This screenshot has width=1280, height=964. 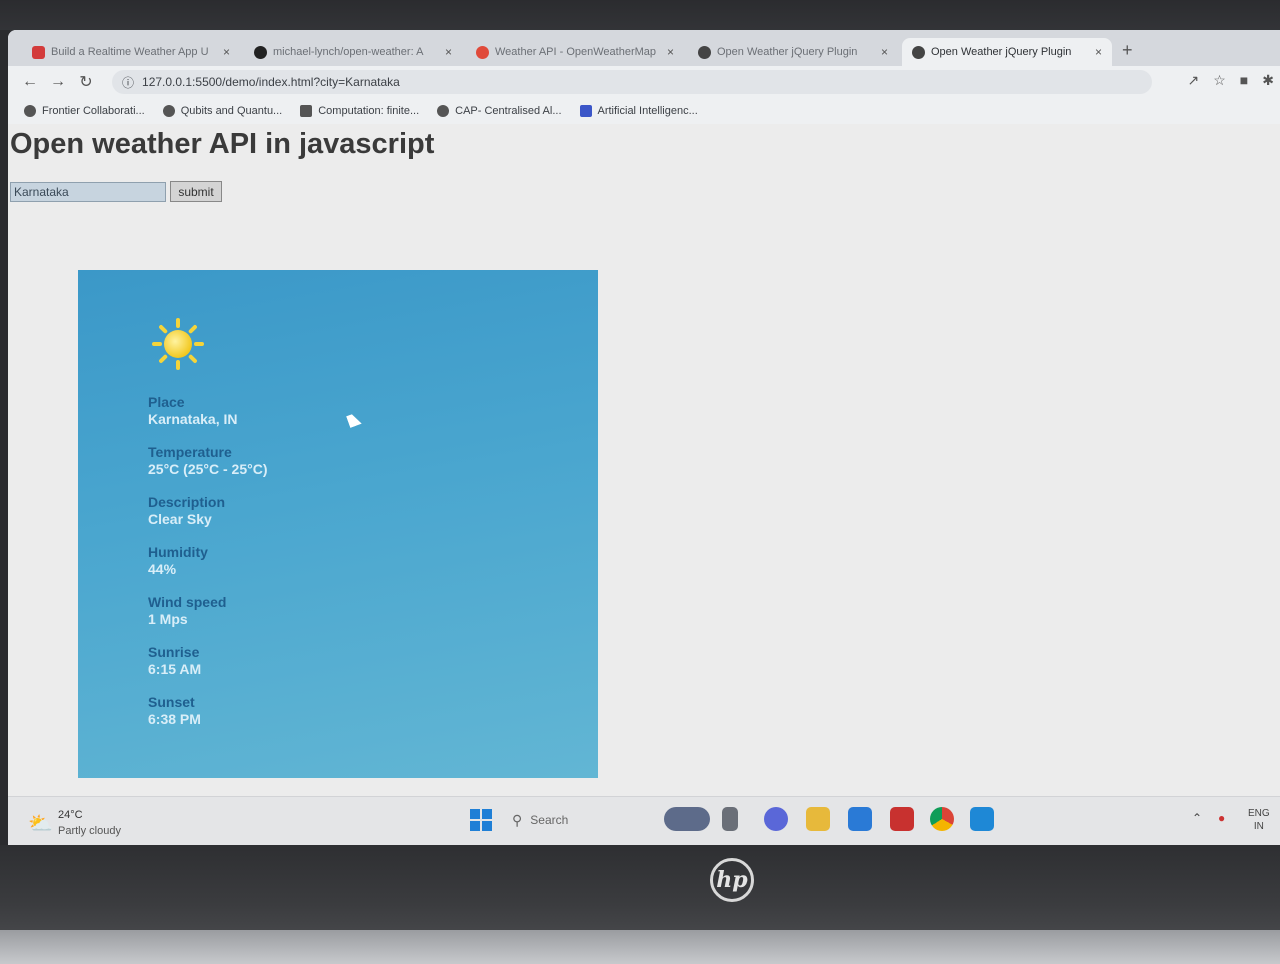 I want to click on browser-tab: Open Weather jQuery Plugin ×, so click(x=793, y=52).